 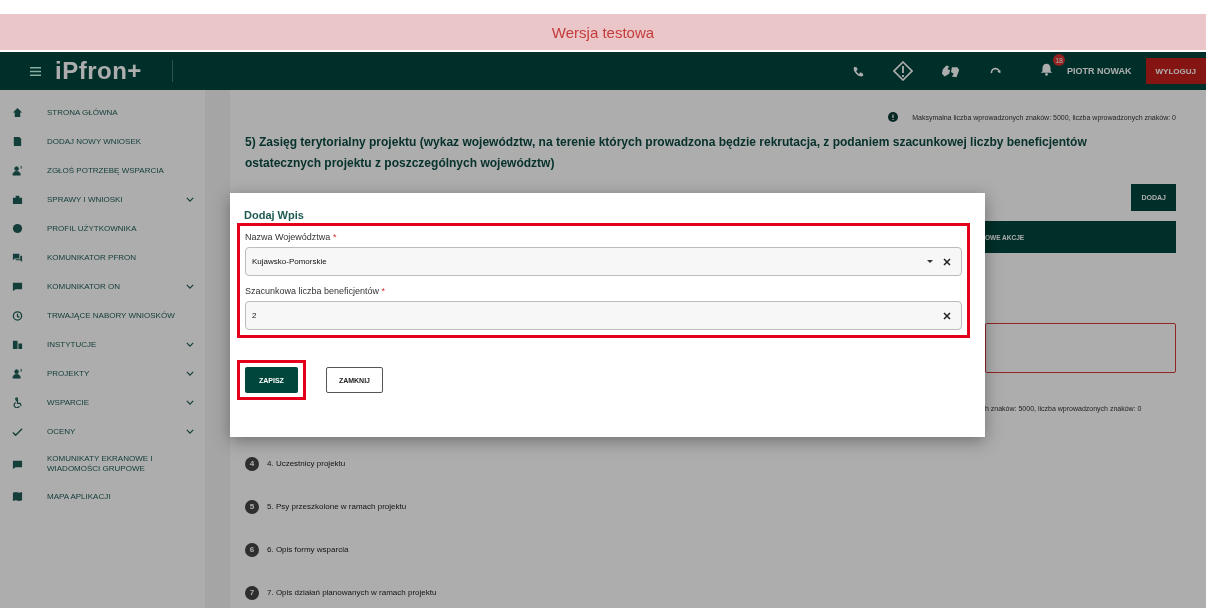 What do you see at coordinates (102, 112) in the screenshot?
I see `sidebar-item: STRONA GŁÓWNA` at bounding box center [102, 112].